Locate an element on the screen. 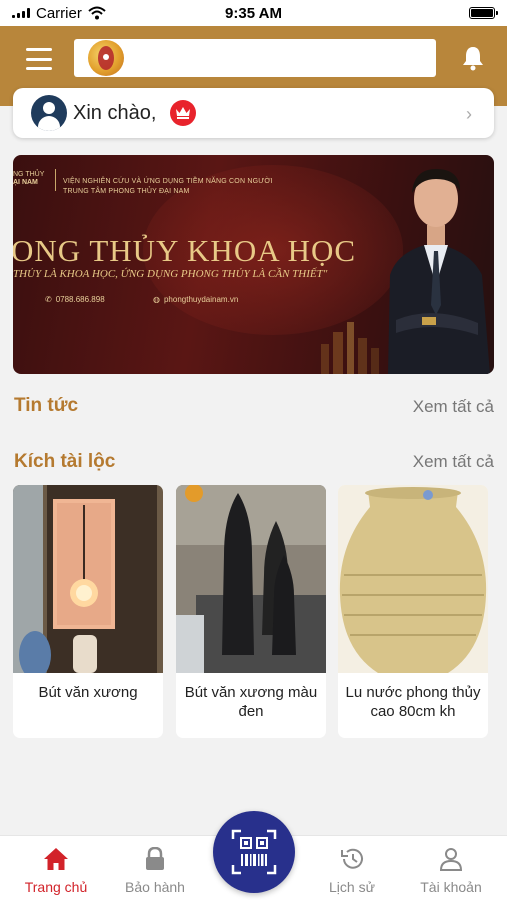 This screenshot has width=507, height=900. chevron-right-icon: › is located at coordinates (469, 114).